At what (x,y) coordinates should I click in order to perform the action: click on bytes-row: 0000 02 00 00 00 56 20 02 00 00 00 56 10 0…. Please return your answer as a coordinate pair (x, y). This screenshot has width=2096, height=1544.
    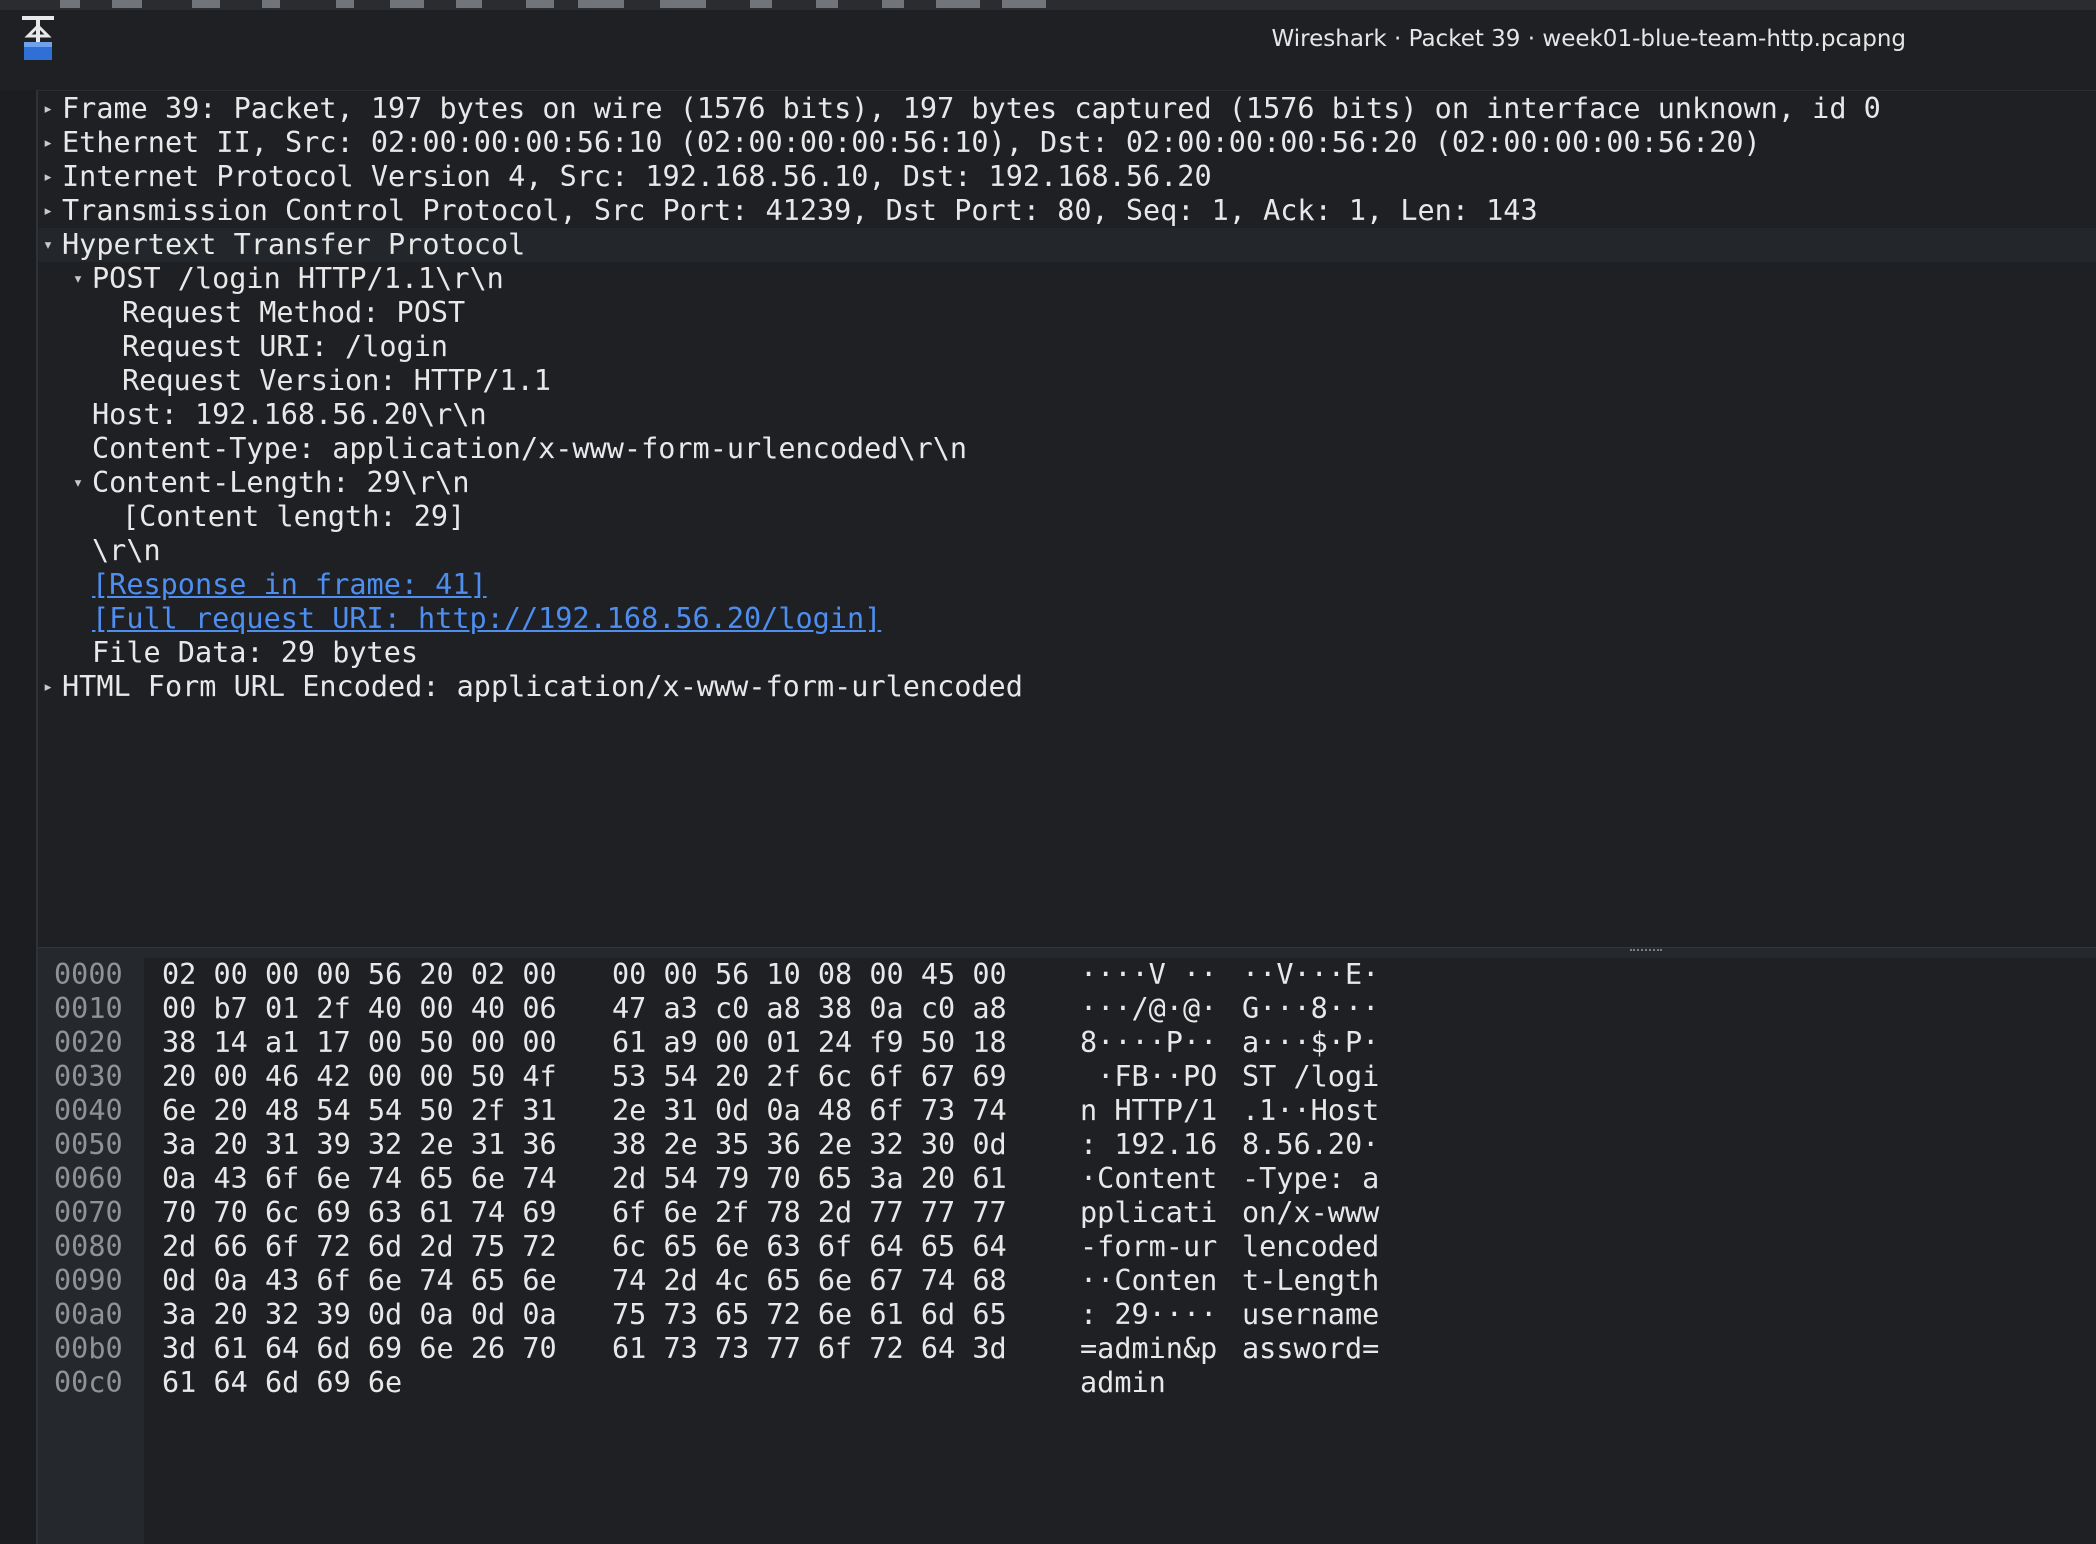
    Looking at the image, I should click on (1067, 975).